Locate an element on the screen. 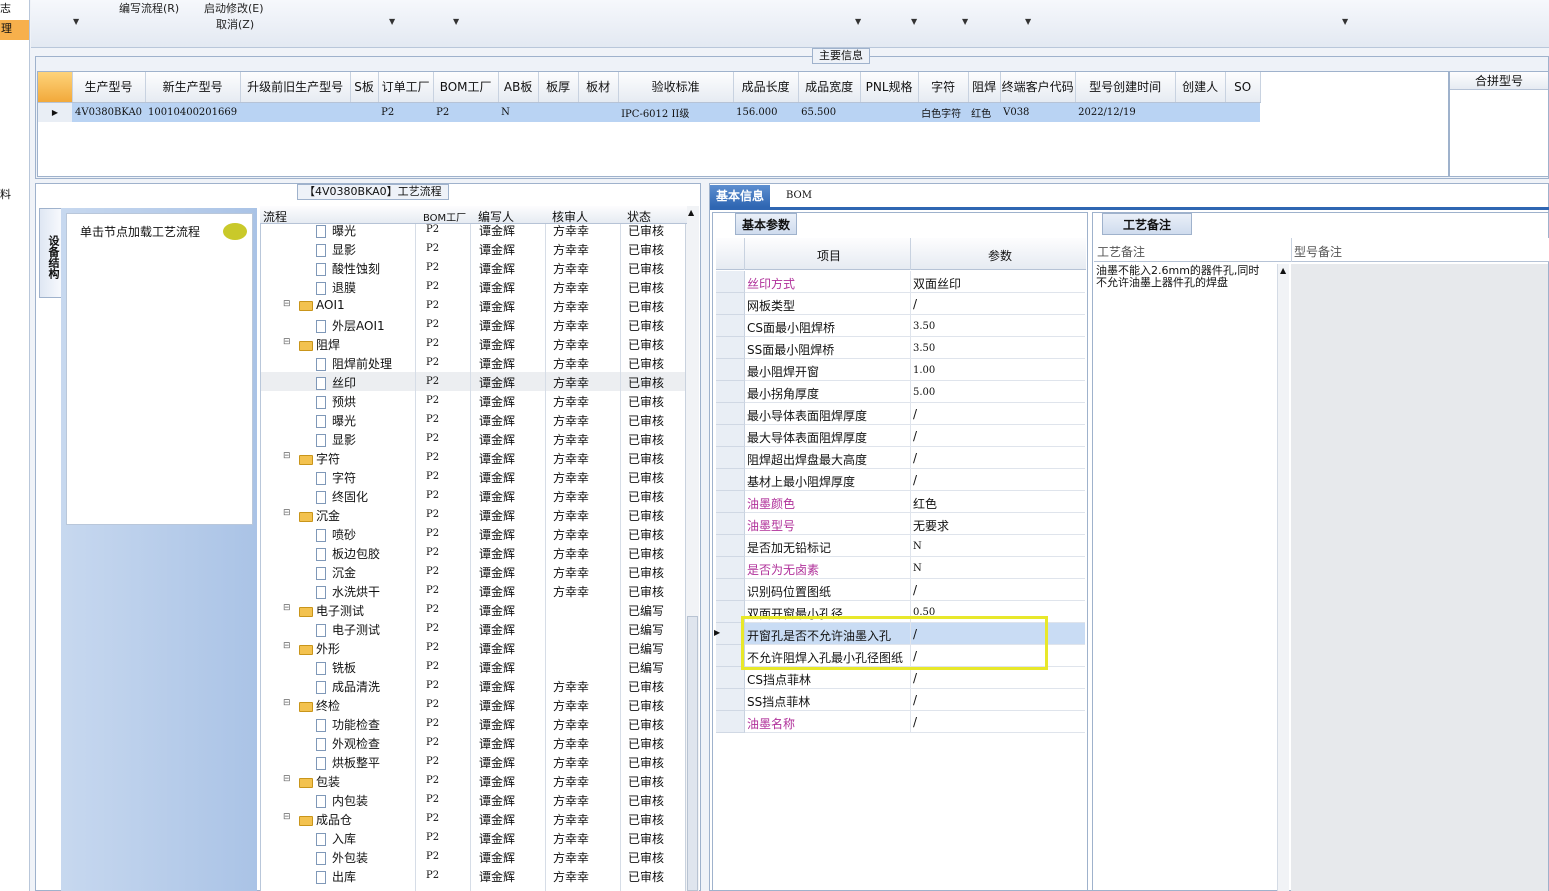 The height and width of the screenshot is (891, 1549). tree-row: 烘板整平 P2 谭金辉 方幸幸 已审核 is located at coordinates (473, 761).